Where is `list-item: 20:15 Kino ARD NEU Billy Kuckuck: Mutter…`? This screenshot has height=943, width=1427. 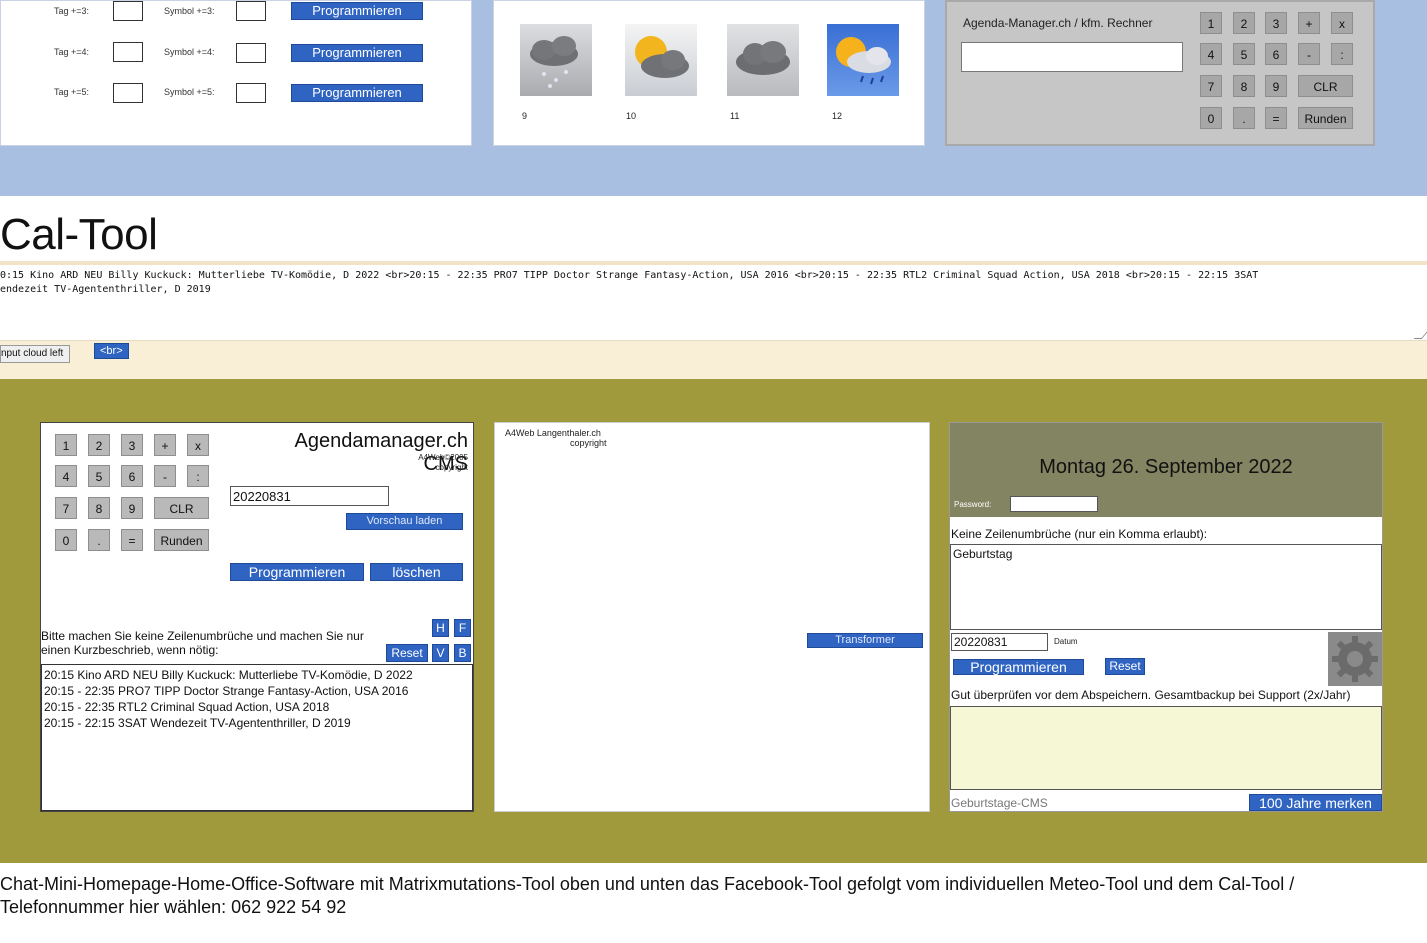
list-item: 20:15 Kino ARD NEU Billy Kuckuck: Mutter… is located at coordinates (228, 675).